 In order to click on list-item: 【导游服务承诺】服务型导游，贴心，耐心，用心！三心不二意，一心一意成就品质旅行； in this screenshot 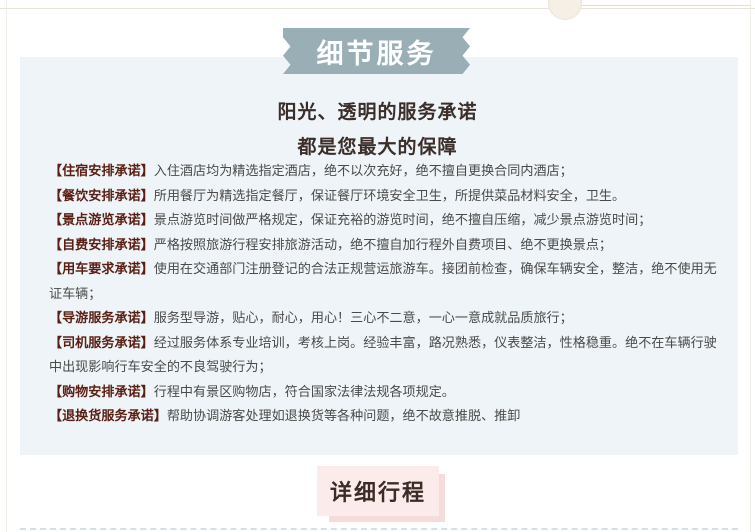, I will do `click(384, 319)`.